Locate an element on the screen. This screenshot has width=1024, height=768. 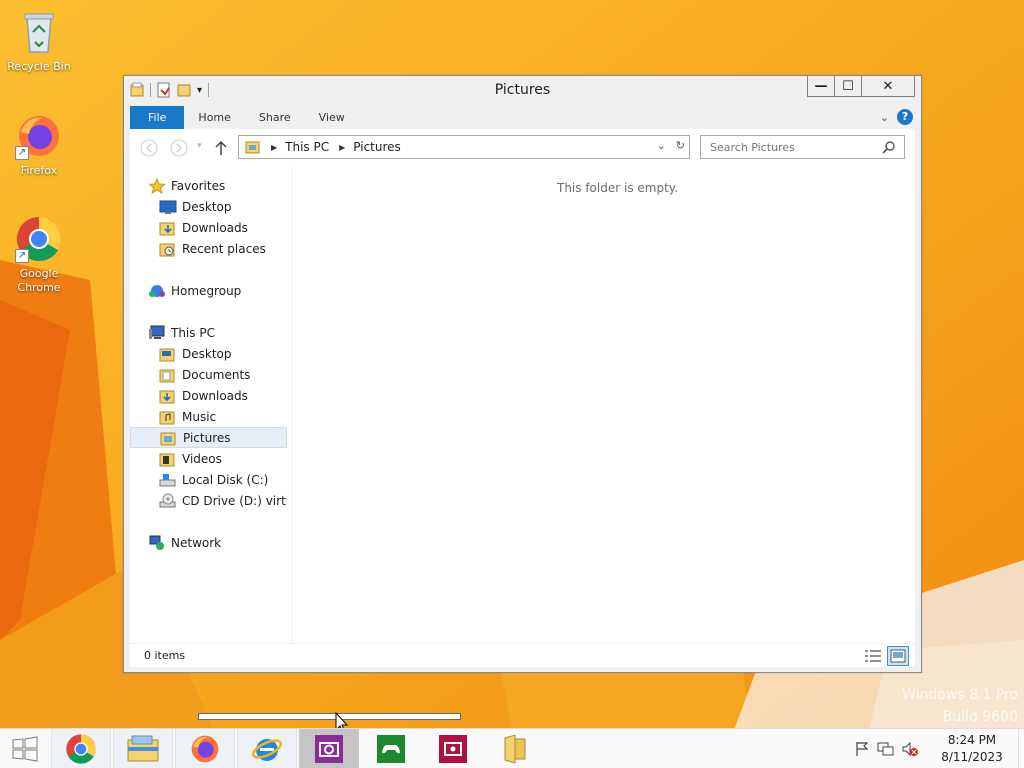
network-status-icon is located at coordinates (886, 749).